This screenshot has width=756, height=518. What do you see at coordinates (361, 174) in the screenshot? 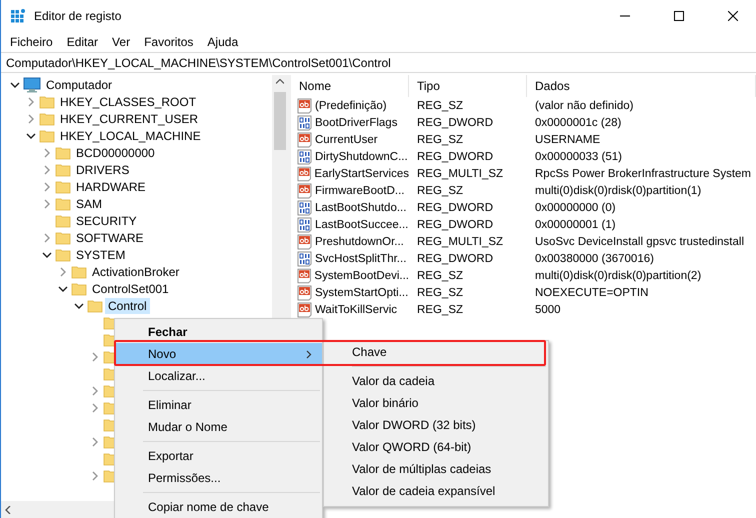
I see `value-name: EarlyStartServices` at bounding box center [361, 174].